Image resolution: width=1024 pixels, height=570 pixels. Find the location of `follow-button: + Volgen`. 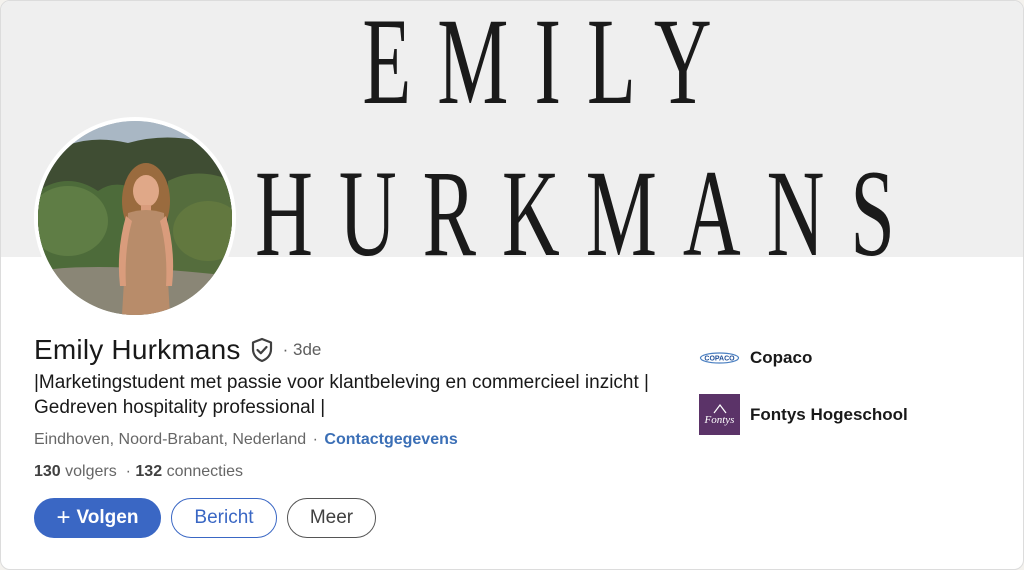

follow-button: + Volgen is located at coordinates (97, 518).